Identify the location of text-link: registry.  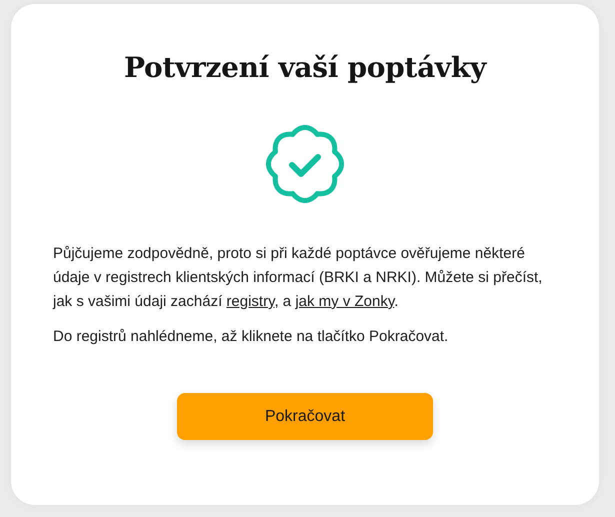
(250, 301).